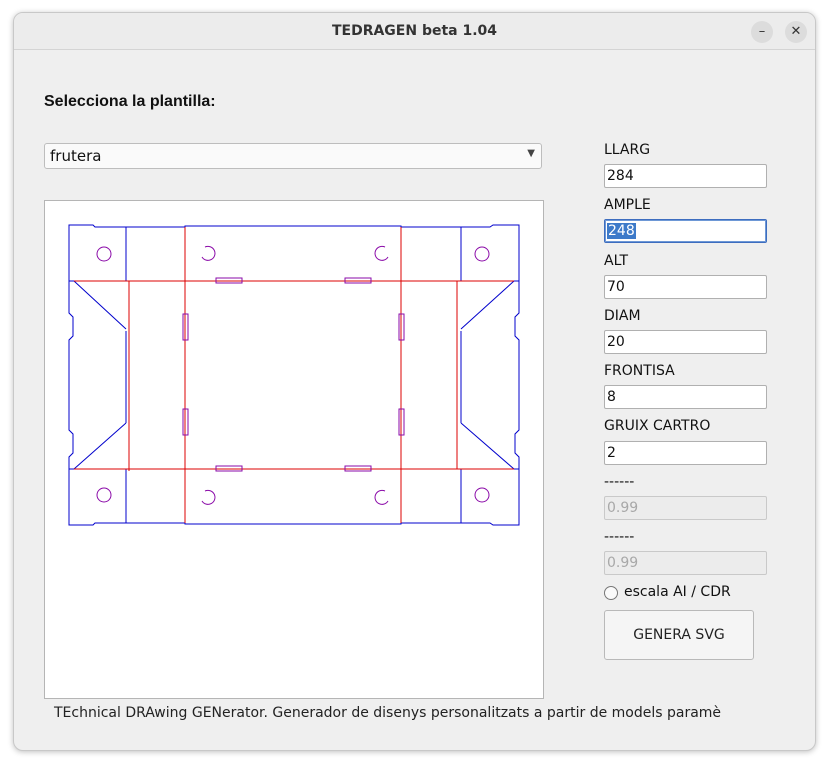  What do you see at coordinates (639, 371) in the screenshot?
I see `label-frontisa: FRONTISA` at bounding box center [639, 371].